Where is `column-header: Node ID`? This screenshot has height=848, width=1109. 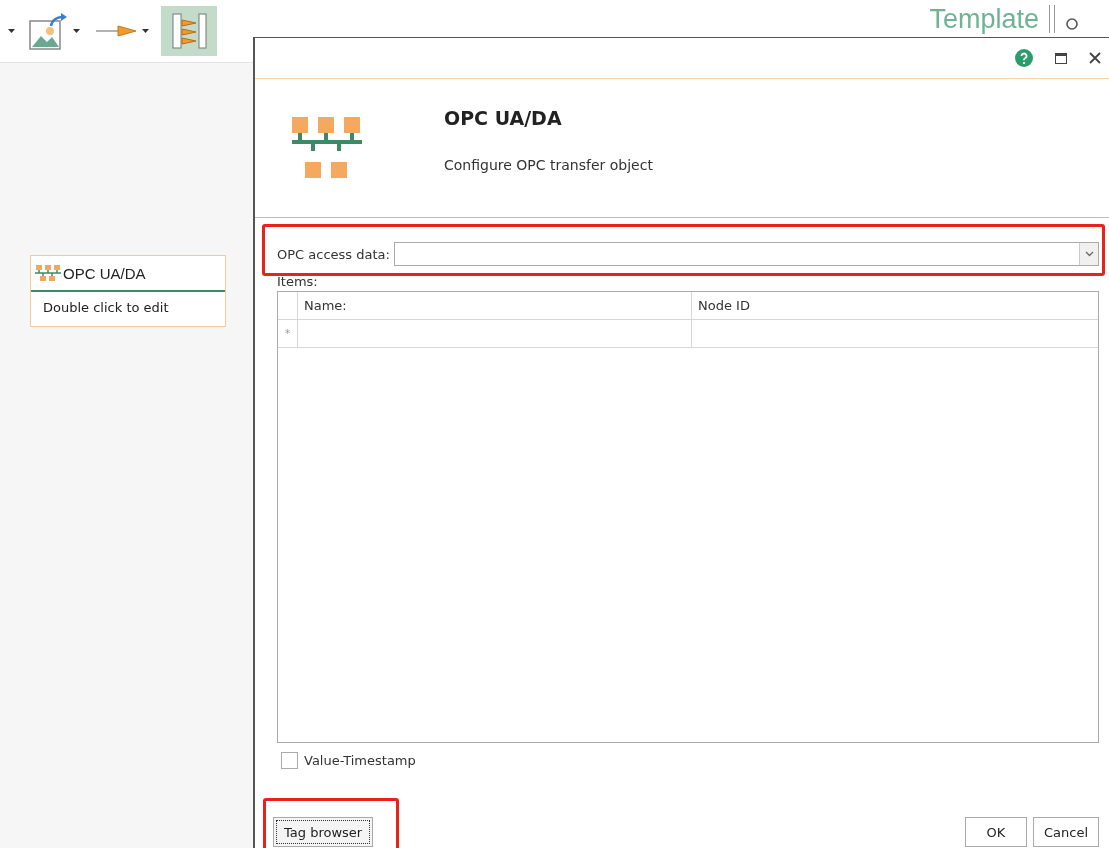
column-header: Node ID is located at coordinates (895, 305).